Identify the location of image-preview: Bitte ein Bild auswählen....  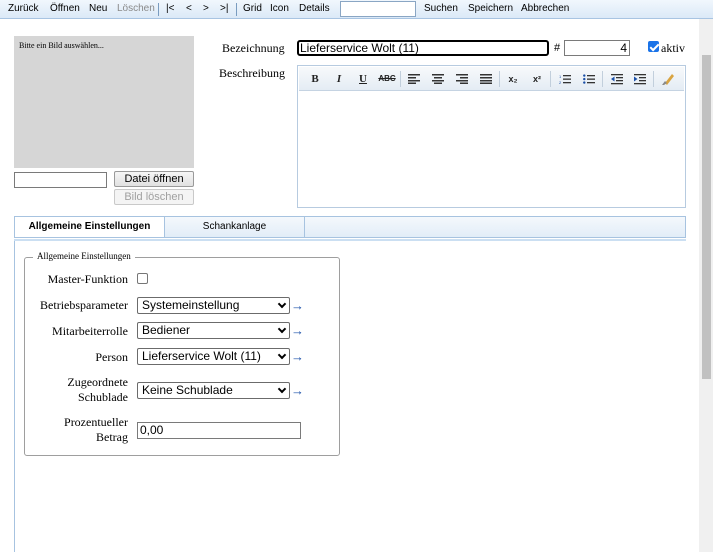
(104, 102).